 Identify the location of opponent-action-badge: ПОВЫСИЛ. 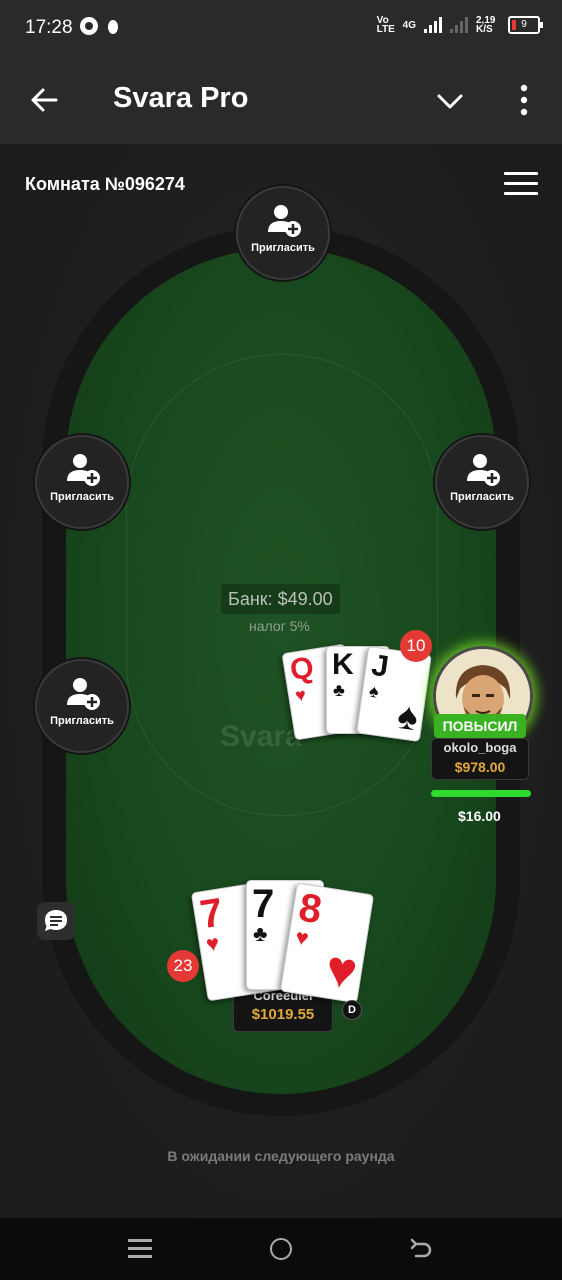
(480, 726).